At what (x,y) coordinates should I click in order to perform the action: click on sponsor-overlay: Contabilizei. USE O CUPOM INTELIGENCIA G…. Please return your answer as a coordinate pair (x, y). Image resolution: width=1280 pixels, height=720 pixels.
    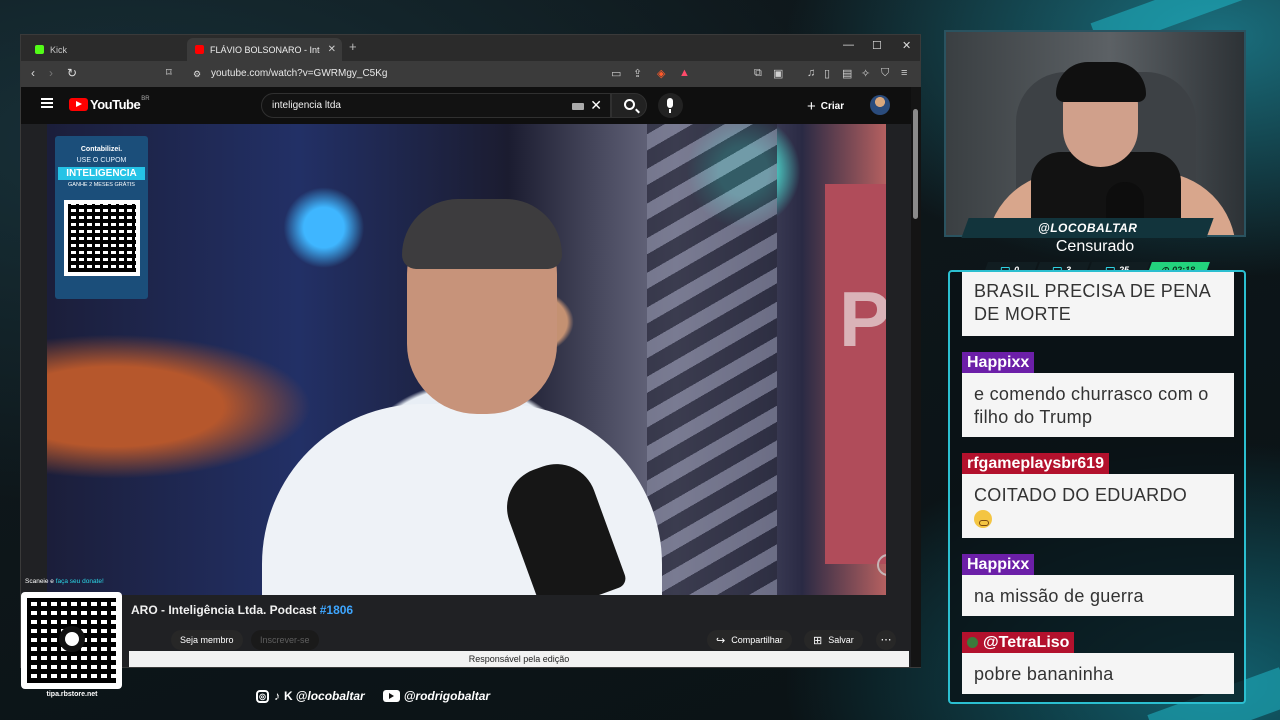
    Looking at the image, I should click on (101, 217).